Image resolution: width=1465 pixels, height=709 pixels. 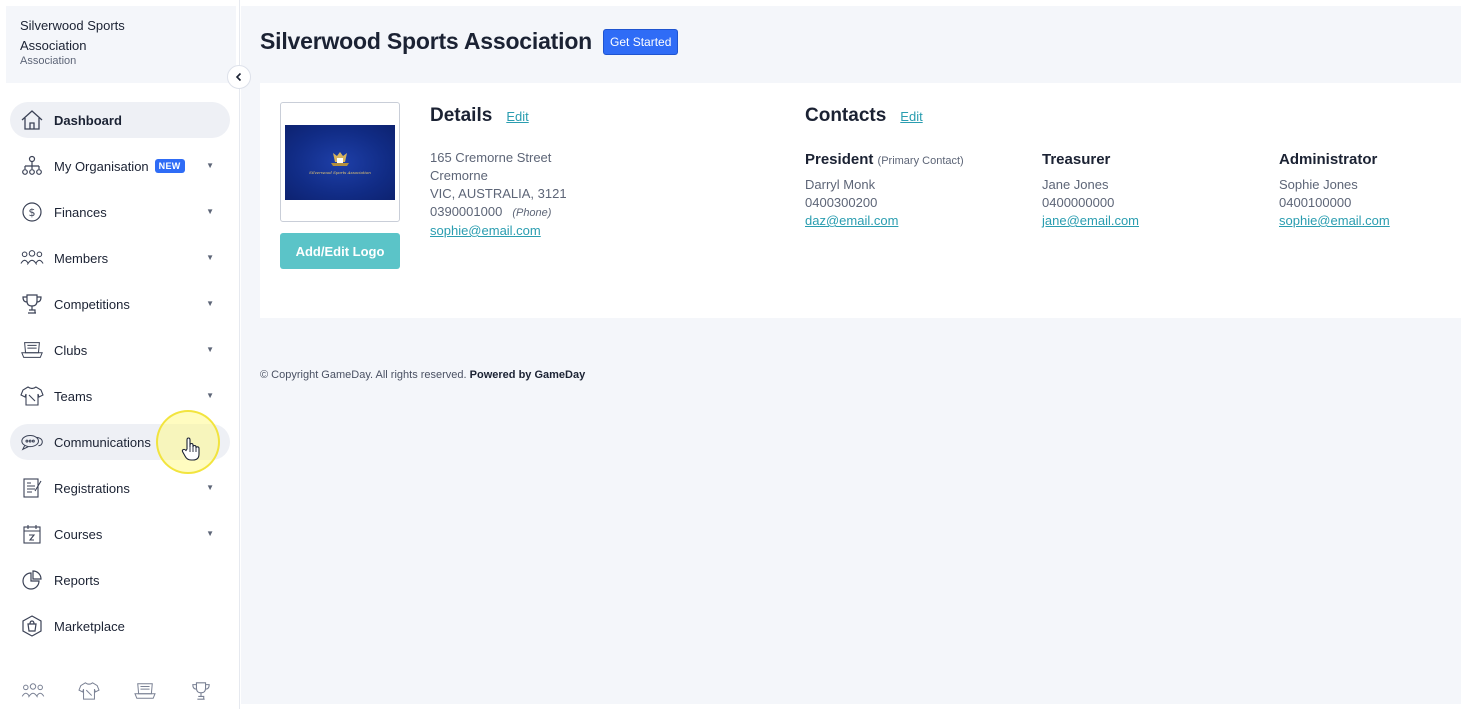 I want to click on address-suburb: Cremorne, so click(x=459, y=175).